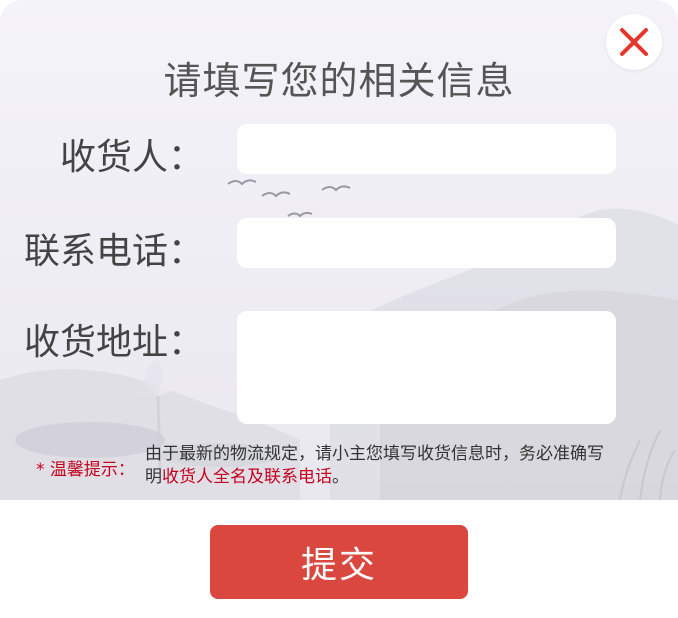 The height and width of the screenshot is (618, 678). What do you see at coordinates (85, 470) in the screenshot?
I see `tip-label: * 温馨提示：` at bounding box center [85, 470].